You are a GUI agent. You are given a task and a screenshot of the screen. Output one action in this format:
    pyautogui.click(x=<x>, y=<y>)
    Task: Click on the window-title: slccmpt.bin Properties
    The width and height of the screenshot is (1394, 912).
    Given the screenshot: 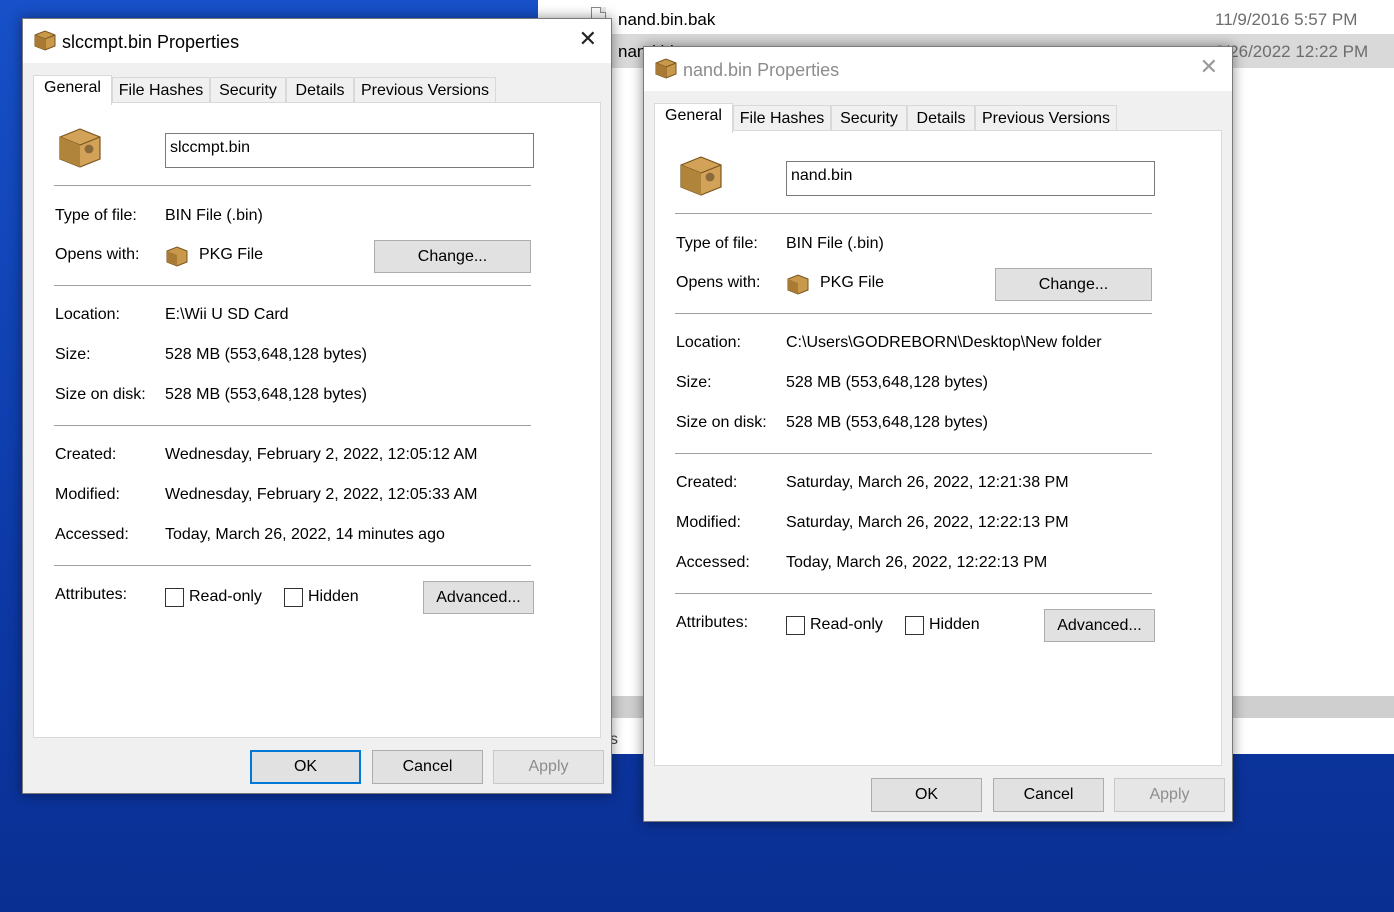 What is the action you would take?
    pyautogui.click(x=151, y=42)
    